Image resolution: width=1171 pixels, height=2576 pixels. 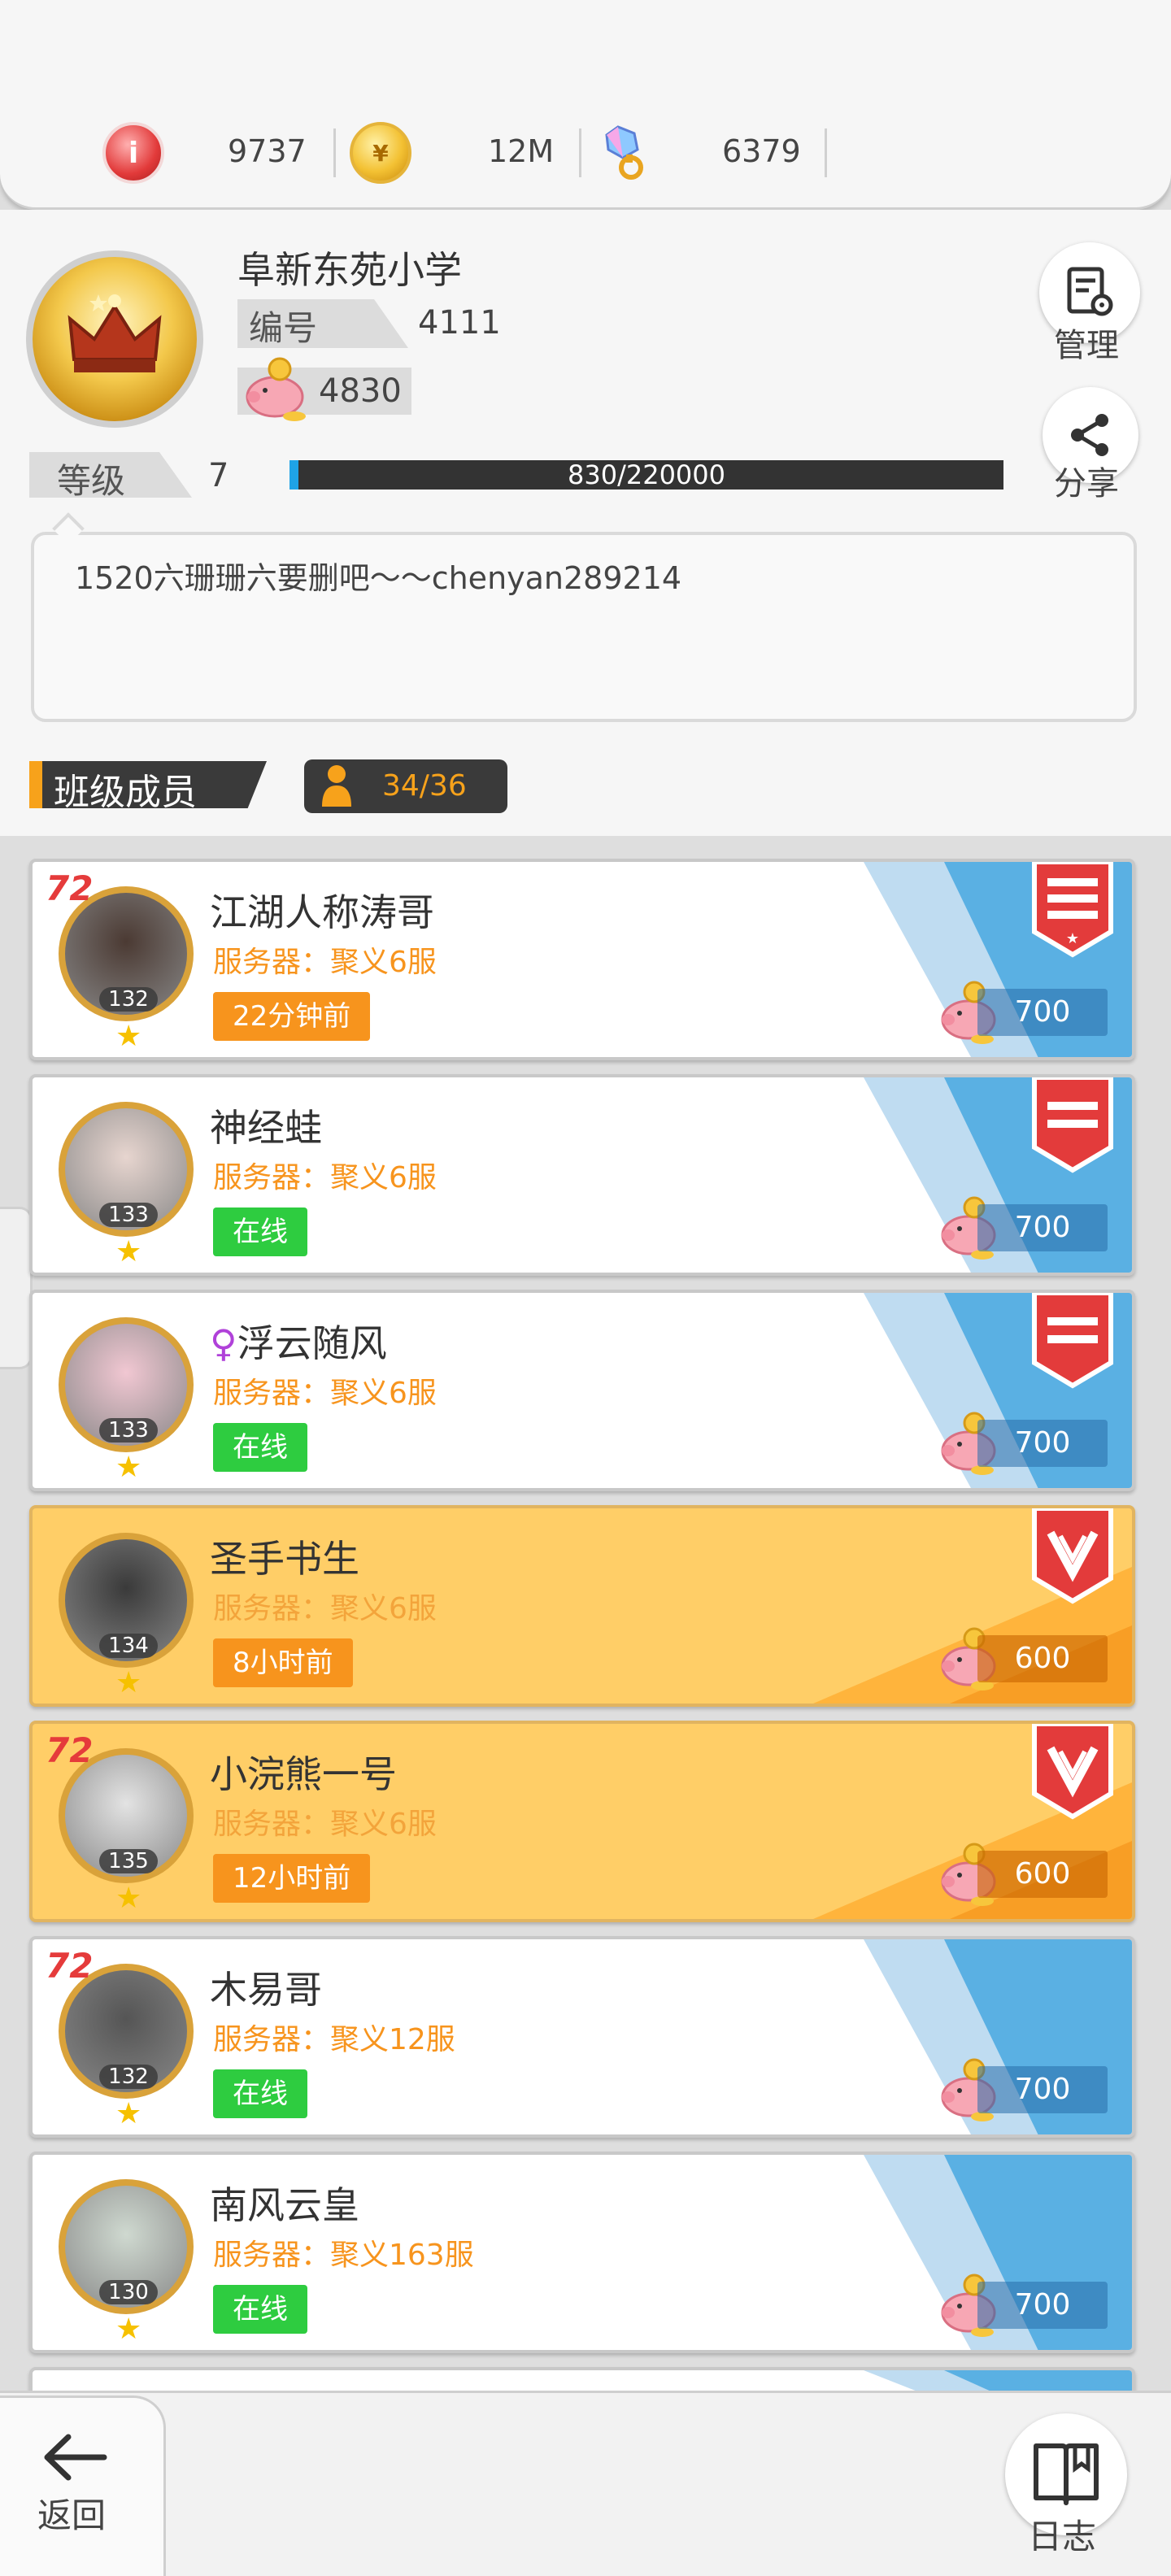 I want to click on member-name: 南风云皇, so click(x=284, y=2205).